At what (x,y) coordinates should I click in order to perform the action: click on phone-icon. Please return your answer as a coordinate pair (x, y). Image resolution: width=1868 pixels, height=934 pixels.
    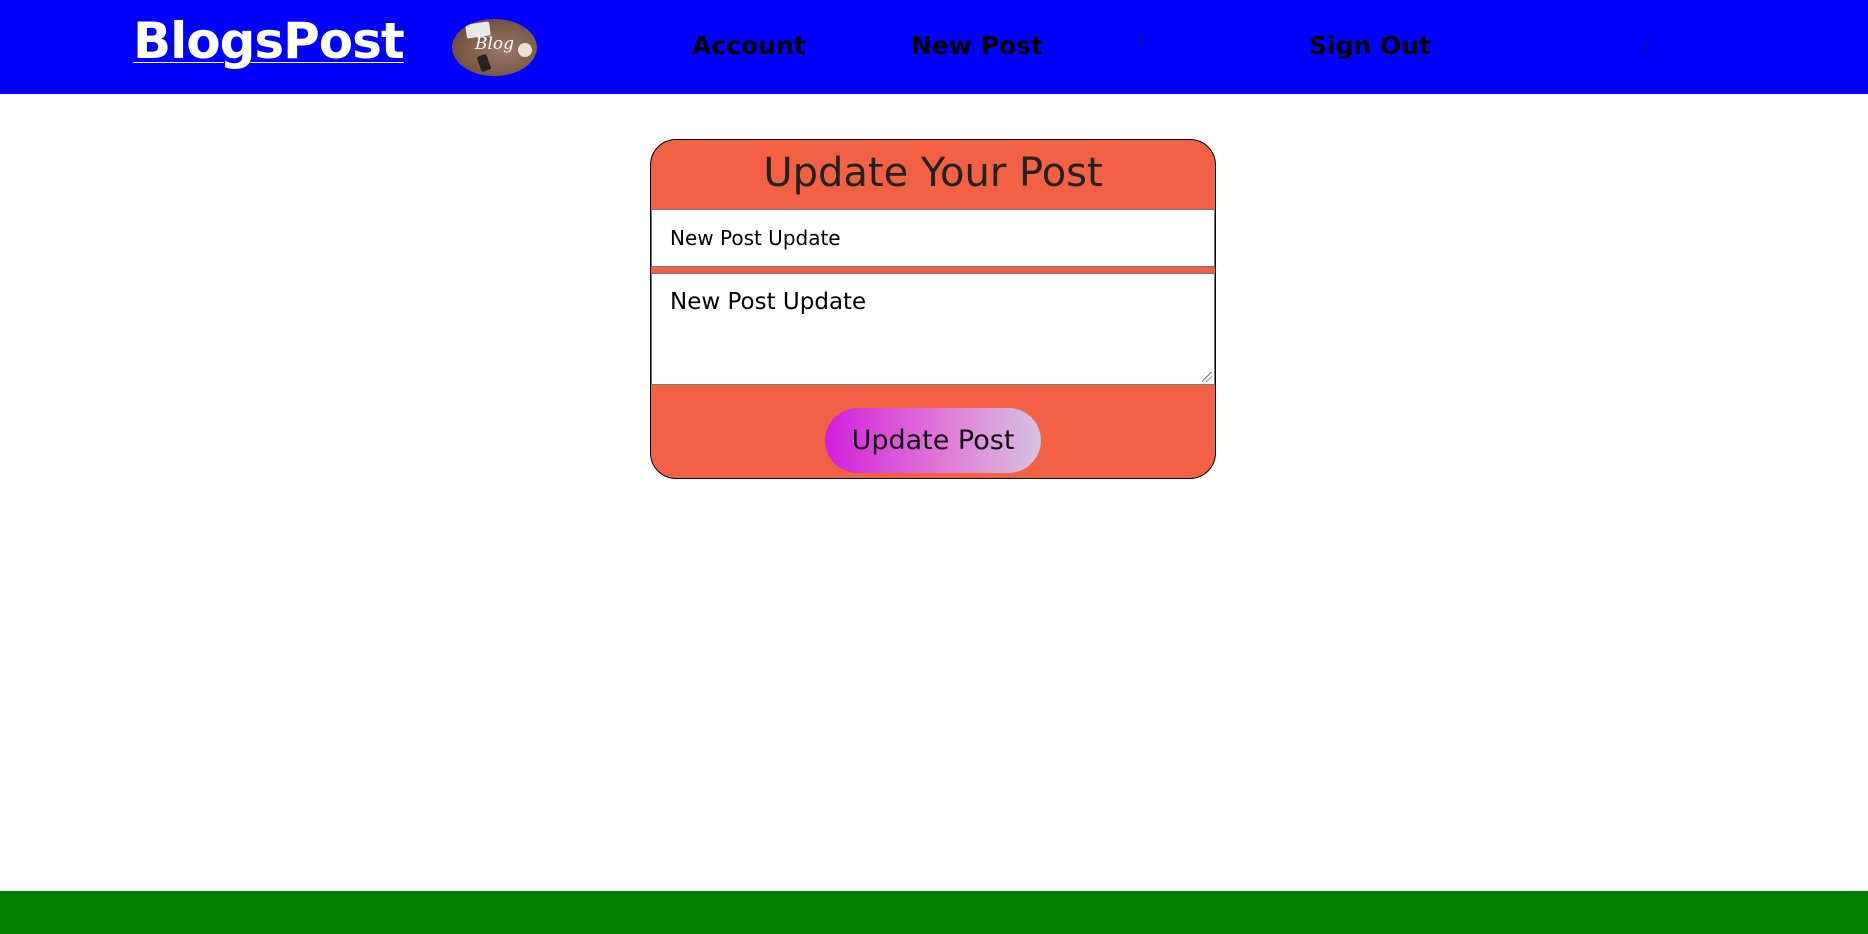
    Looking at the image, I should click on (484, 63).